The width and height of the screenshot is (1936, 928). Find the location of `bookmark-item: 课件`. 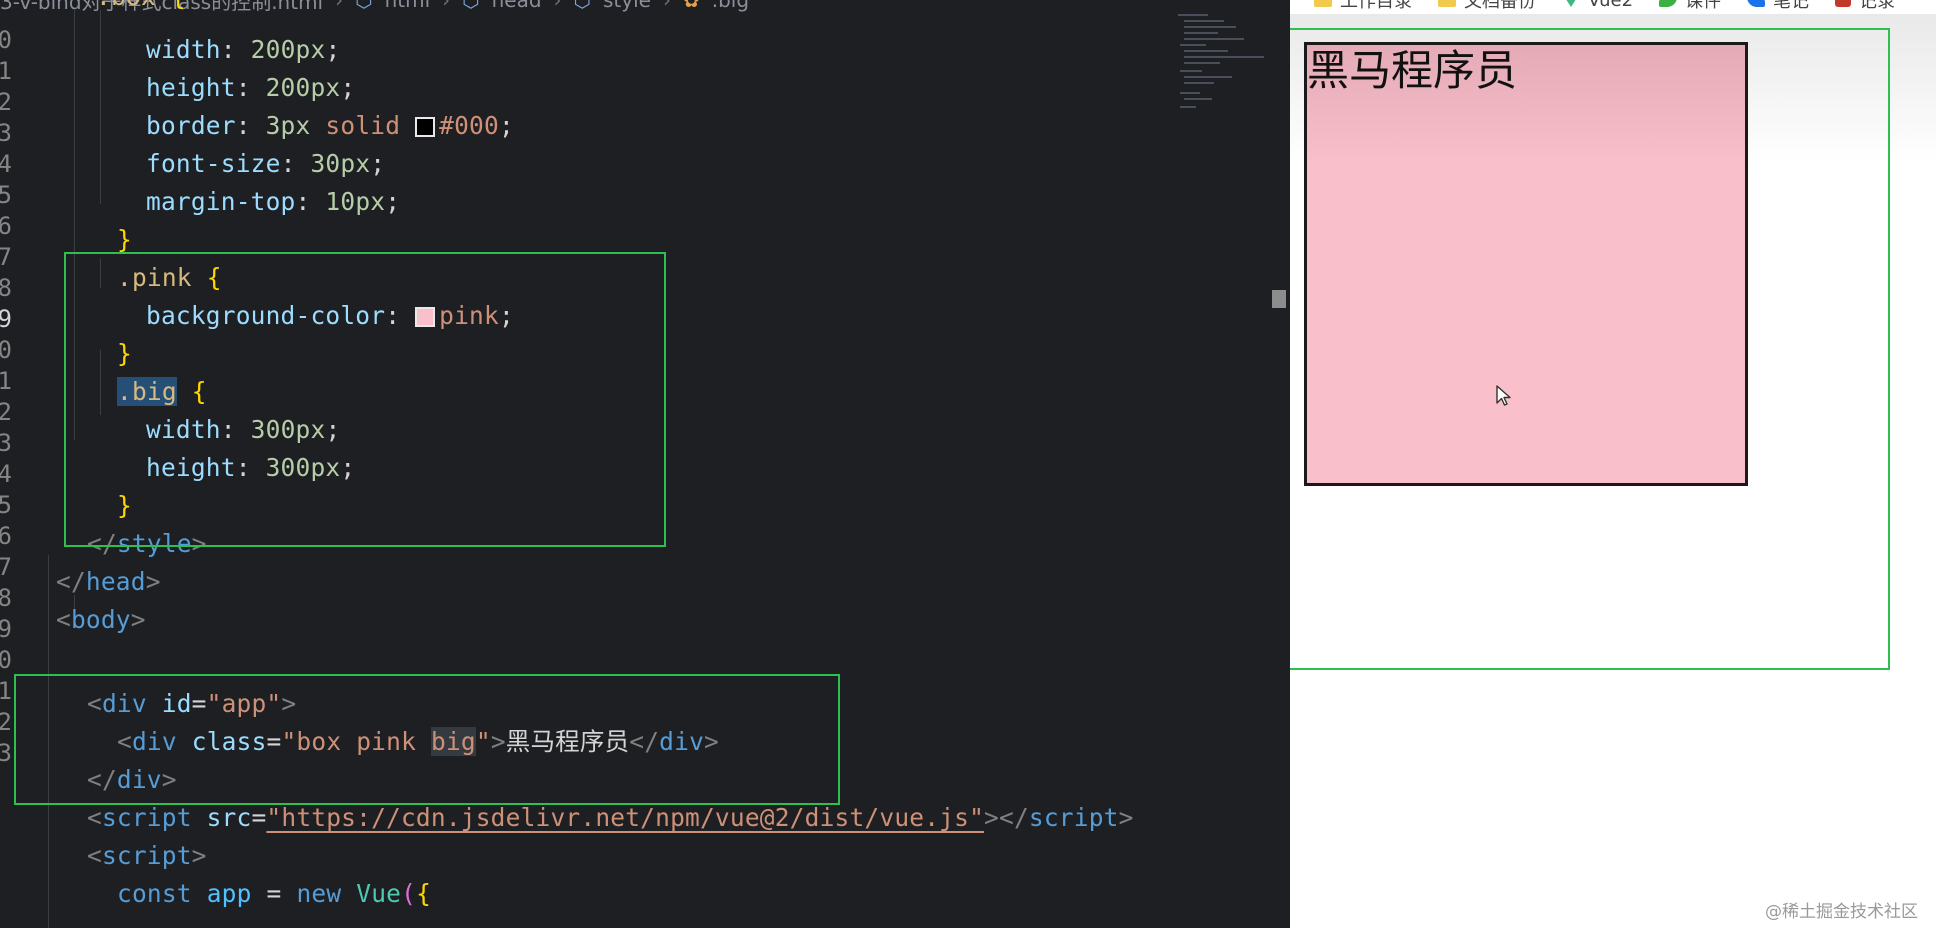

bookmark-item: 课件 is located at coordinates (1690, 6).